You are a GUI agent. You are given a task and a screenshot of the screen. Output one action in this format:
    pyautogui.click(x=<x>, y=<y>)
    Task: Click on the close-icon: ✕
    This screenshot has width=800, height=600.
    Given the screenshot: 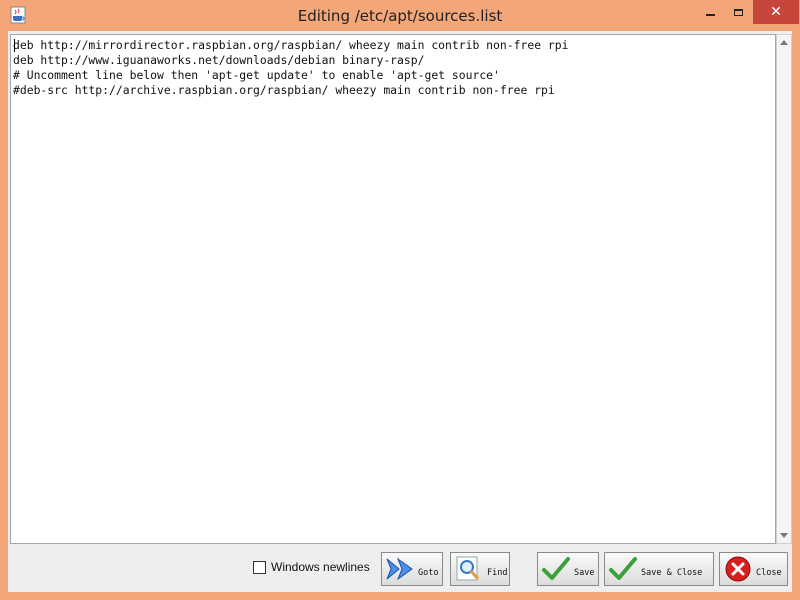 What is the action you would take?
    pyautogui.click(x=776, y=12)
    